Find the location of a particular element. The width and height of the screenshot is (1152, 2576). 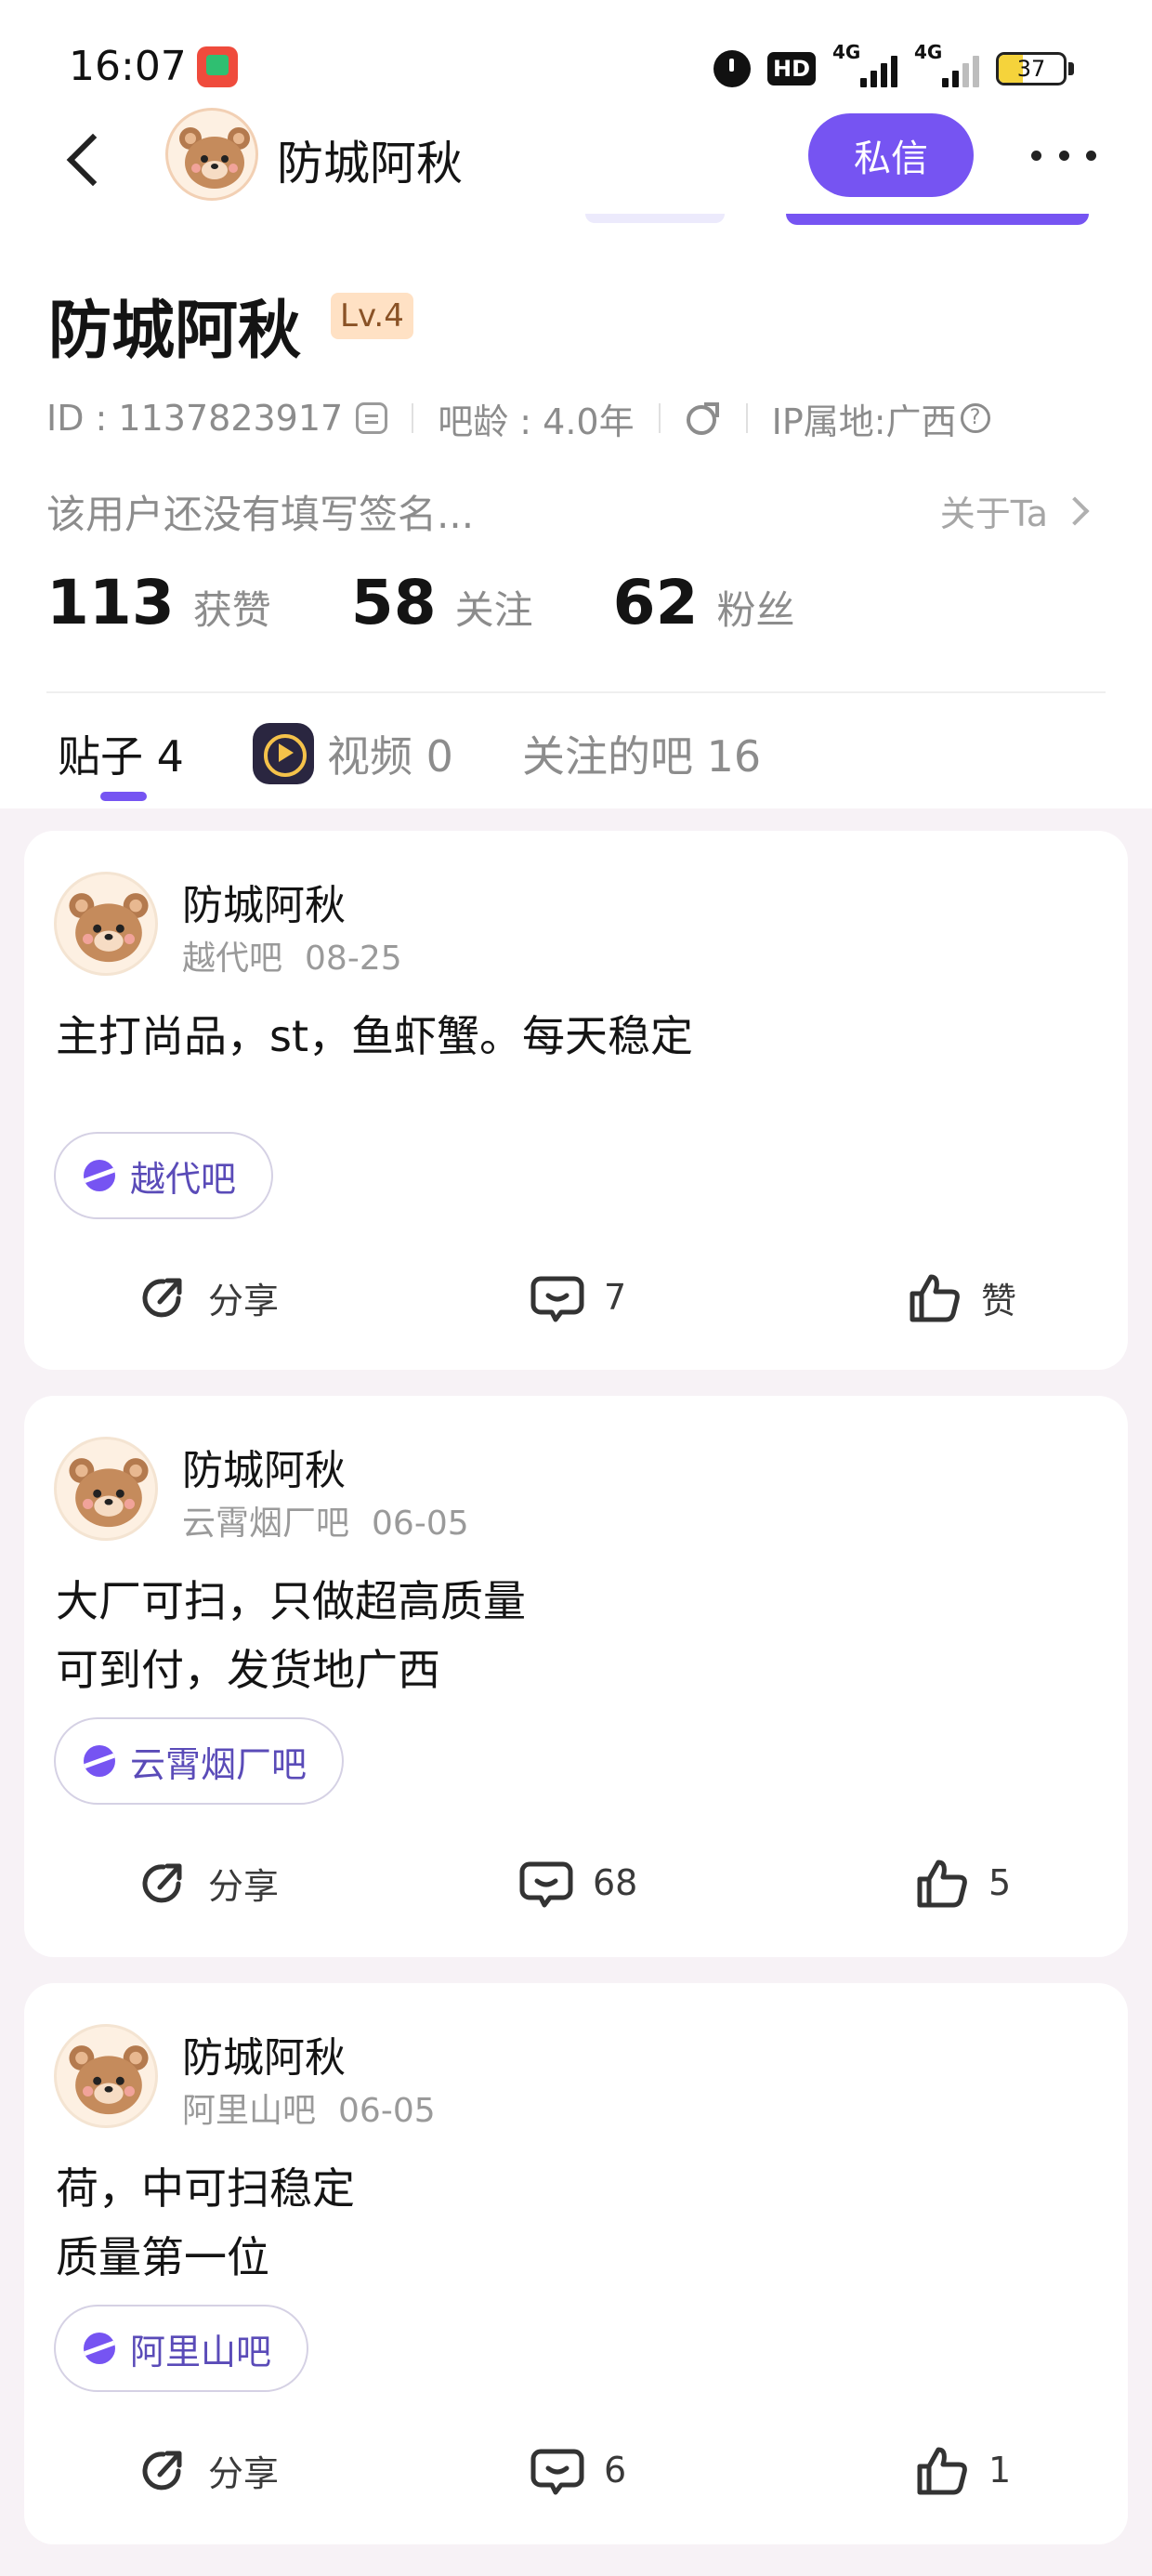

stat-label: 关注 is located at coordinates (493, 610).